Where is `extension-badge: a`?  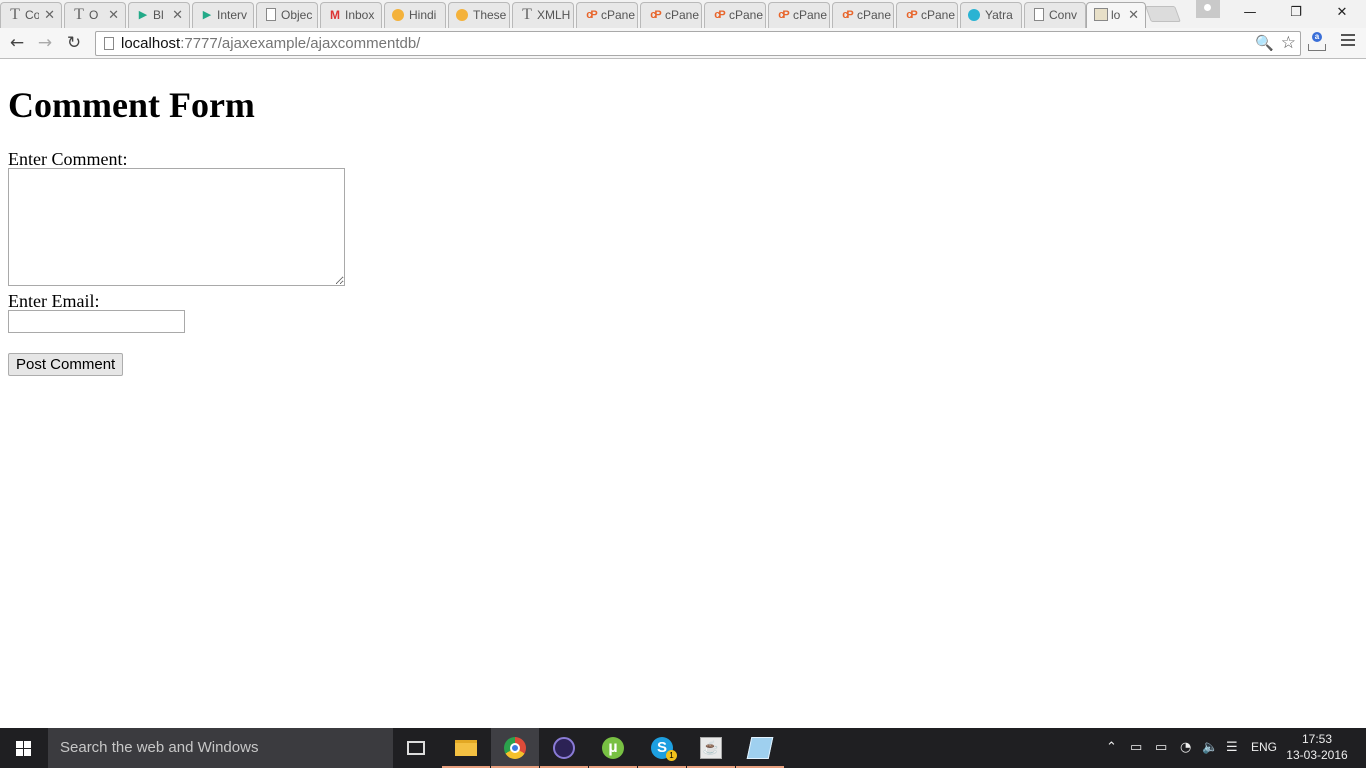
extension-badge: a is located at coordinates (1317, 37).